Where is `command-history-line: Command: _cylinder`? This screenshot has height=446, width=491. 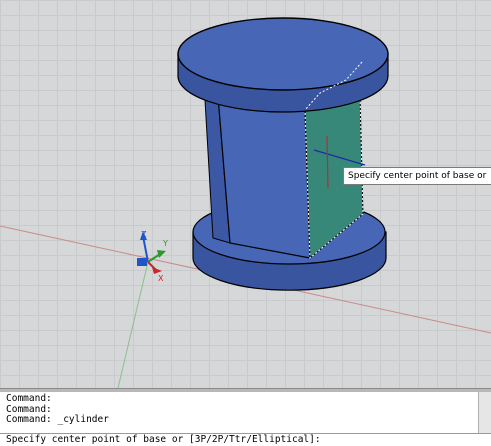 command-history-line: Command: _cylinder is located at coordinates (57, 419).